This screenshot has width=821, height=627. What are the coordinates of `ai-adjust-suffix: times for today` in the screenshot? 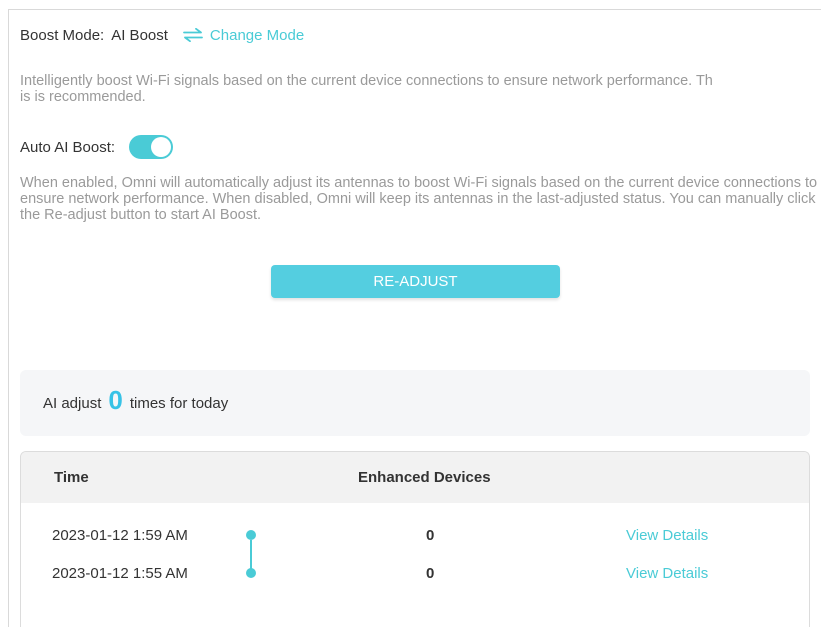 It's located at (179, 403).